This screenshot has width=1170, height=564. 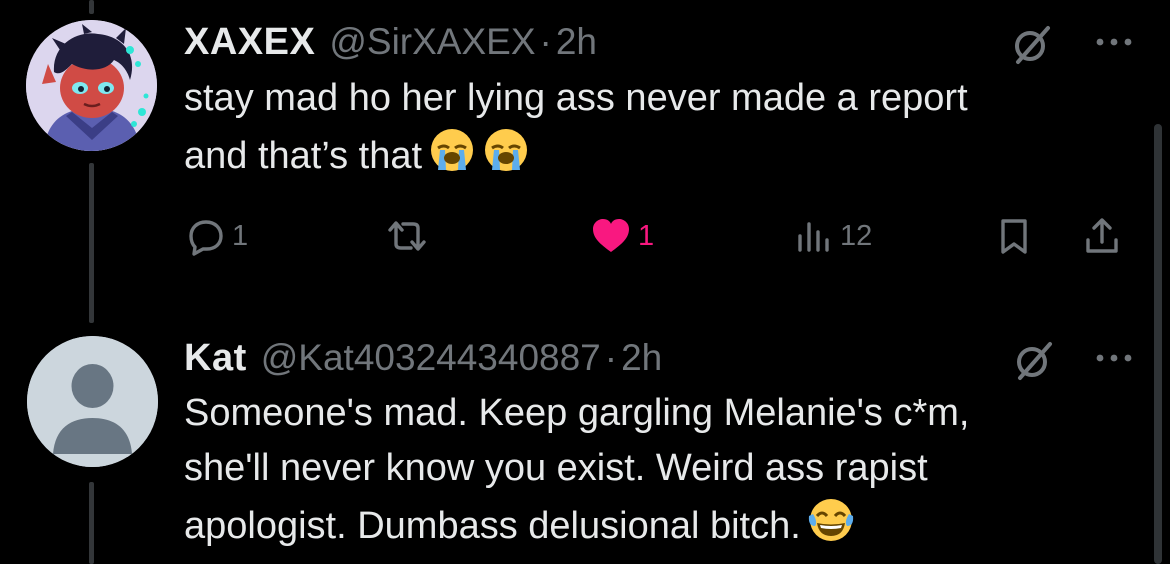 I want to click on share-icon, so click(x=1102, y=235).